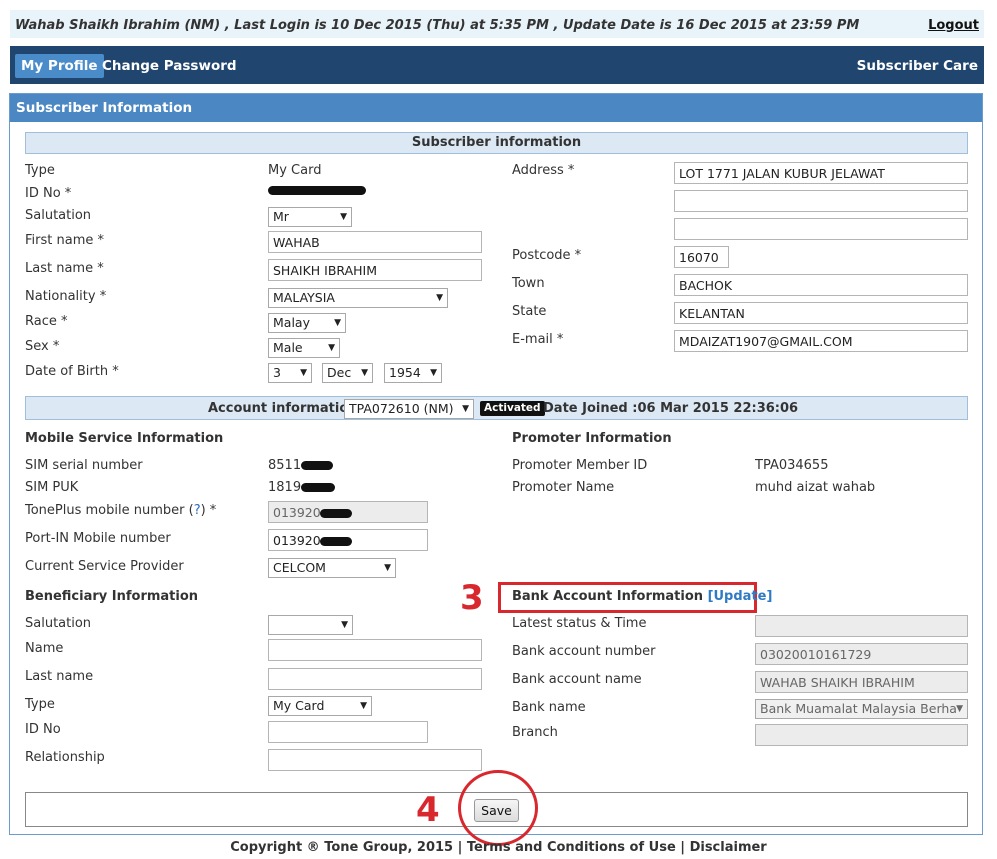 The width and height of the screenshot is (997, 859). What do you see at coordinates (58, 215) in the screenshot?
I see `salutation-label: Salutation` at bounding box center [58, 215].